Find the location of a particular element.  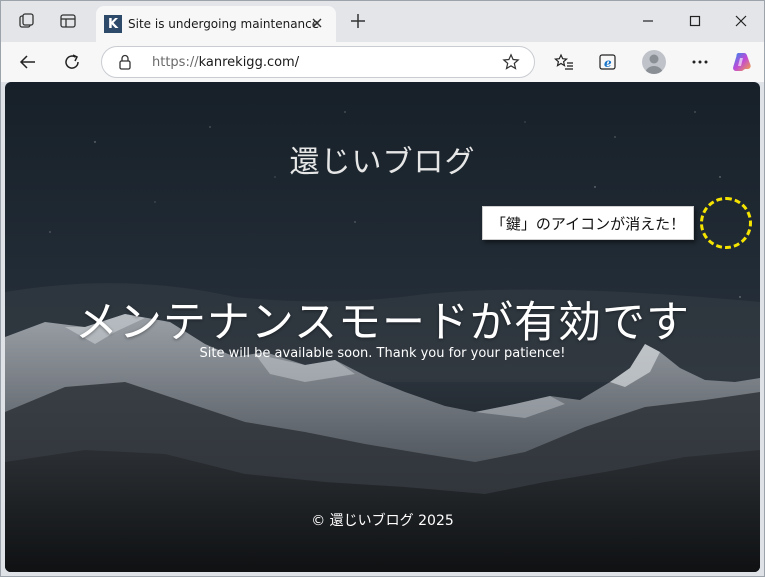

back-arrow-icon is located at coordinates (28, 62).